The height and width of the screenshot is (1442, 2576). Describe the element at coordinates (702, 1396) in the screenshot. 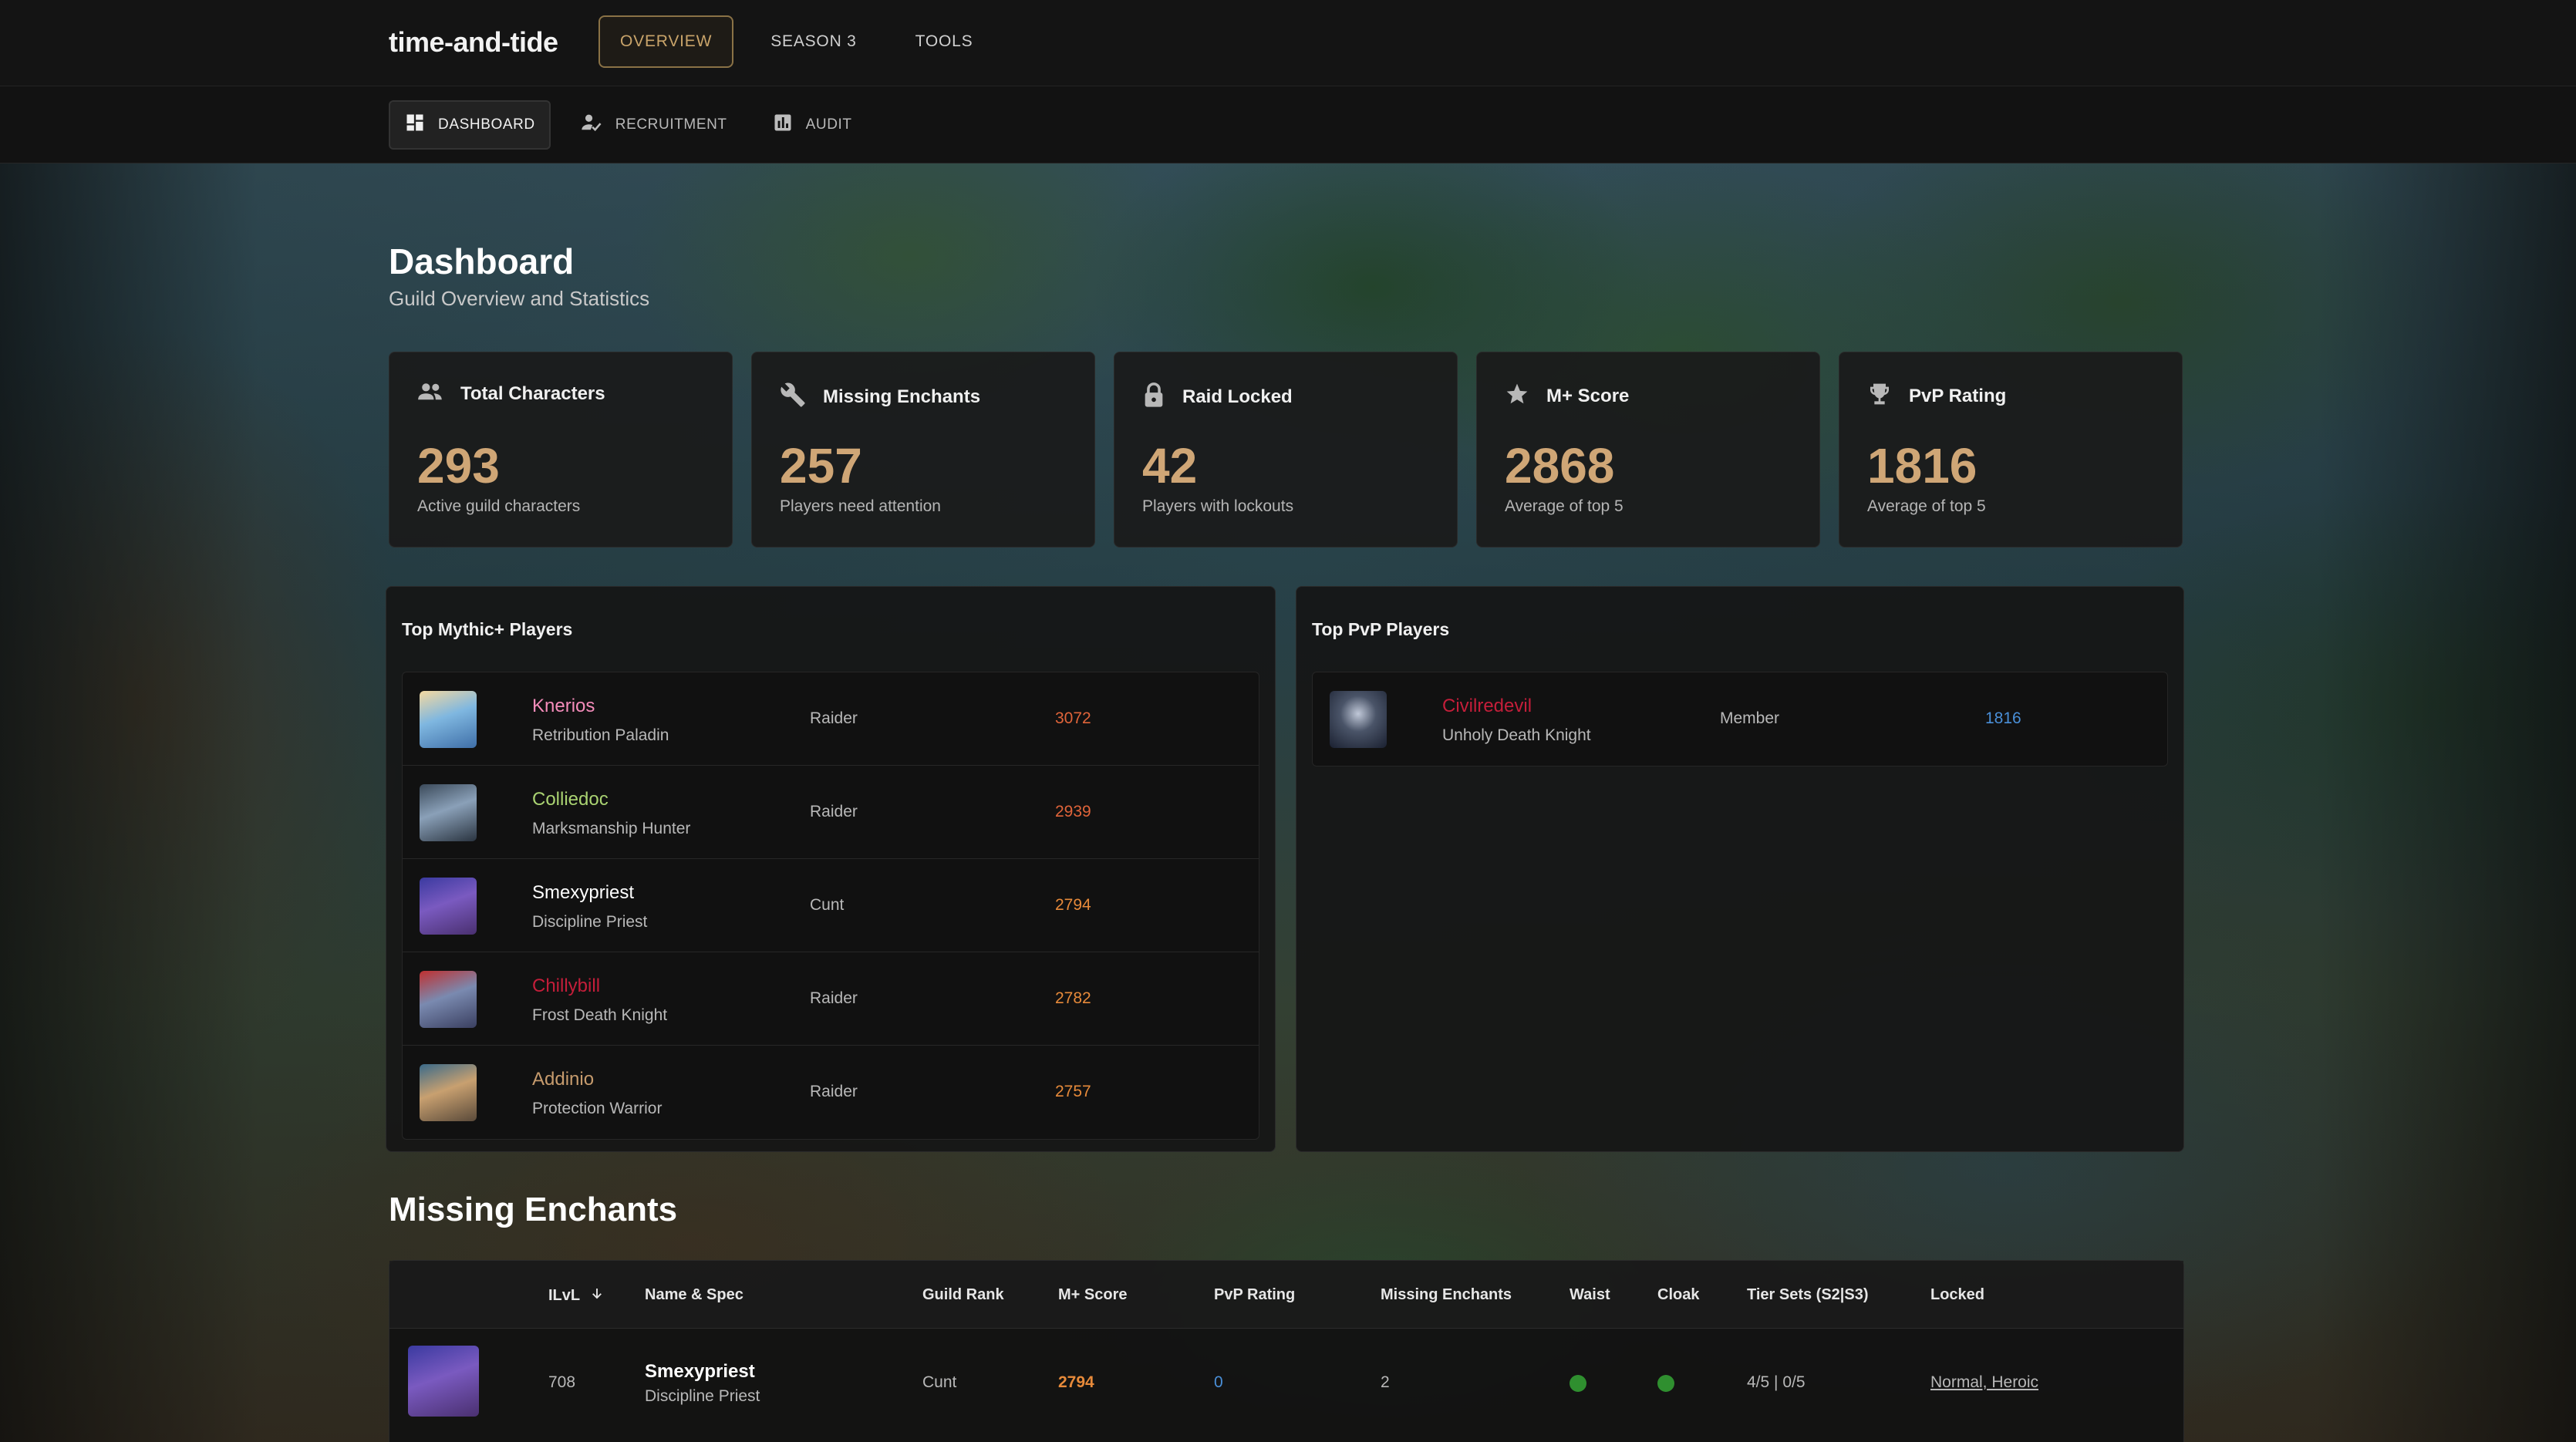

I see `cell-spec: Discipline Priest` at that location.